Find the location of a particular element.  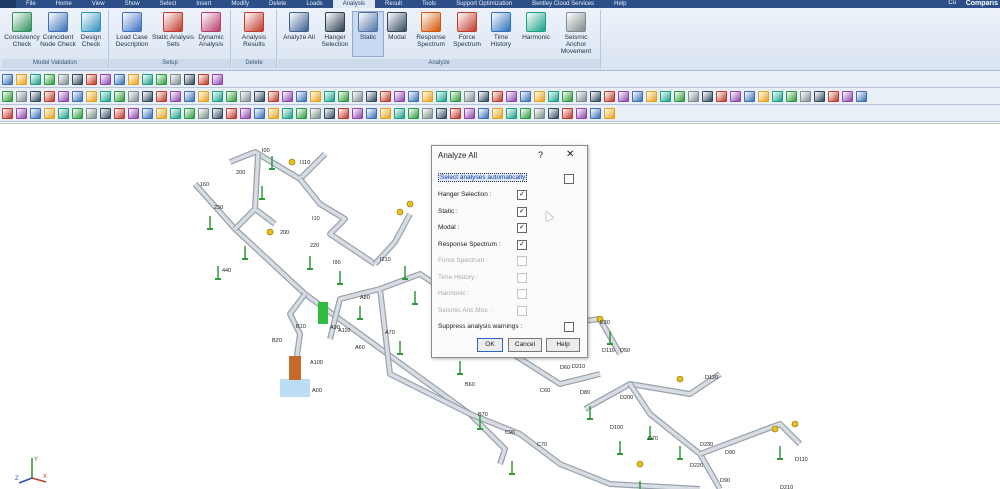

force-spectrum-button: Force Spectrum is located at coordinates (467, 30).